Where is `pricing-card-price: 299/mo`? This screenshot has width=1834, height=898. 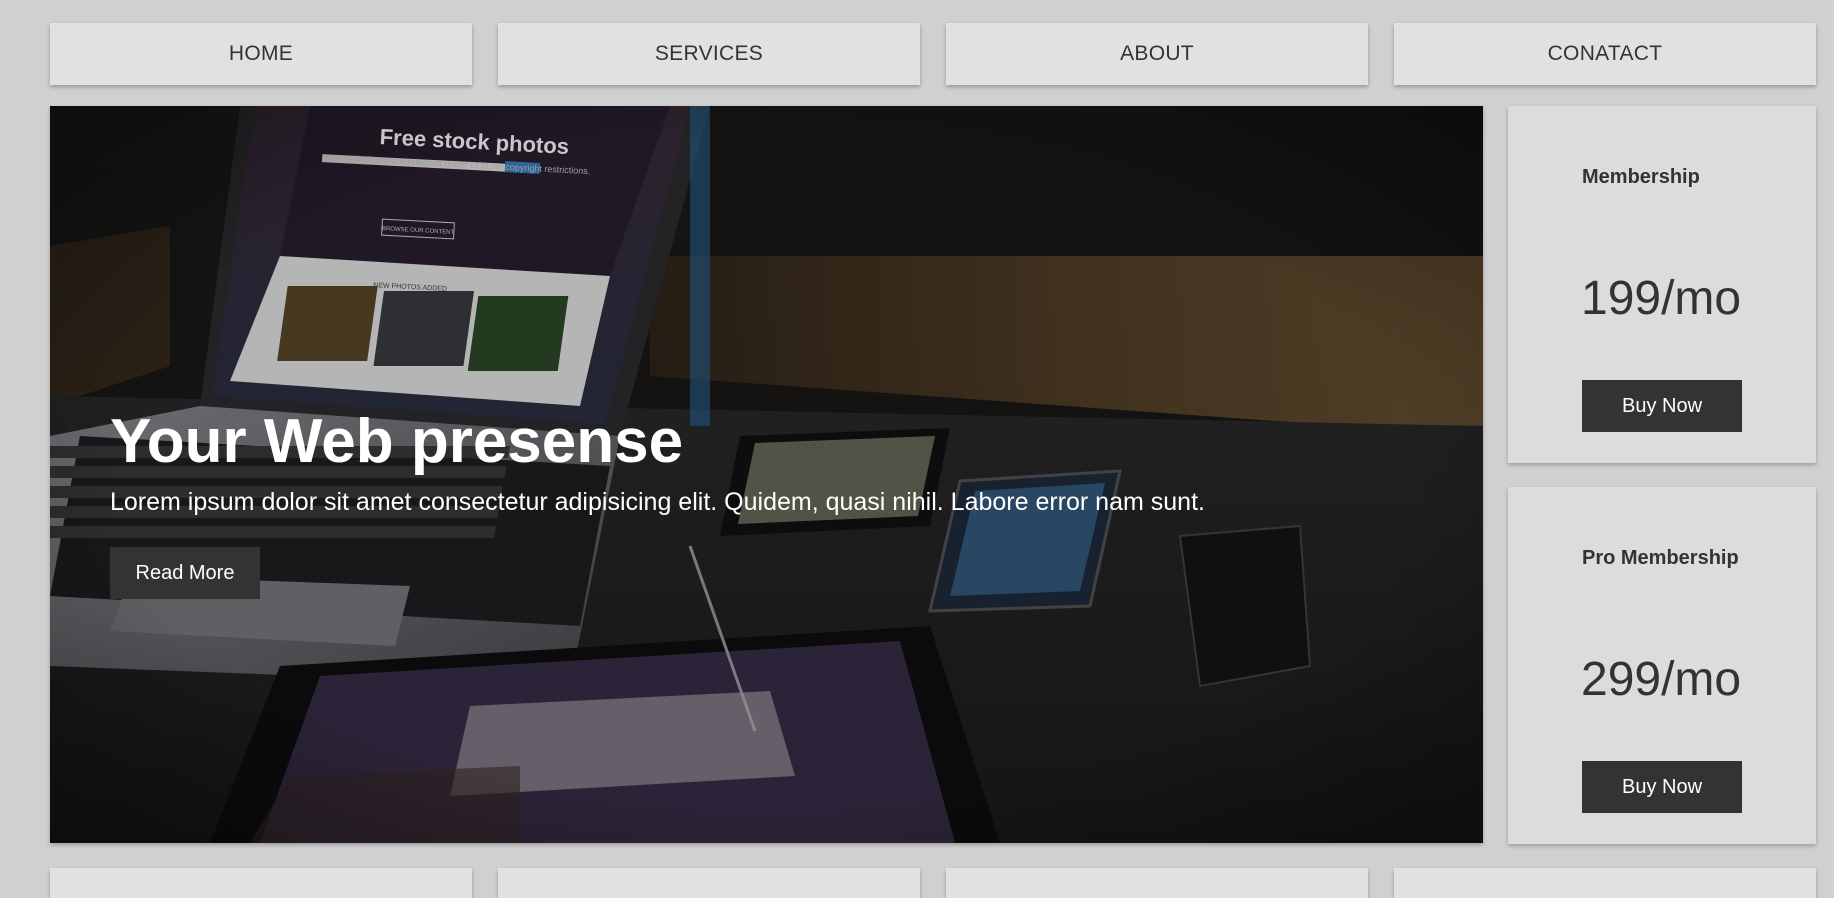 pricing-card-price: 299/mo is located at coordinates (1661, 679).